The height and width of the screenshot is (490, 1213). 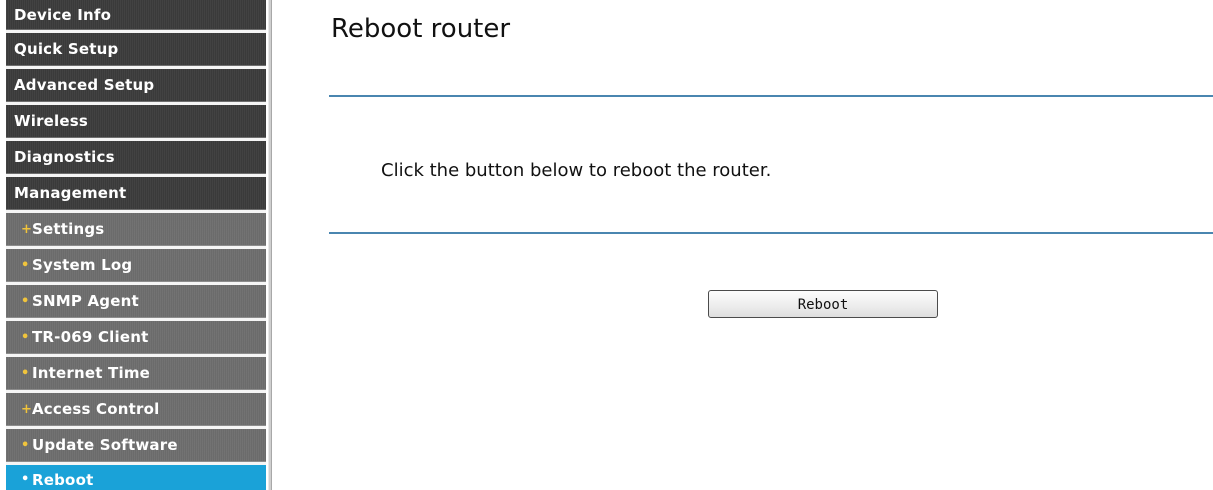 I want to click on submenu-item-label: Access Control, so click(x=96, y=409).